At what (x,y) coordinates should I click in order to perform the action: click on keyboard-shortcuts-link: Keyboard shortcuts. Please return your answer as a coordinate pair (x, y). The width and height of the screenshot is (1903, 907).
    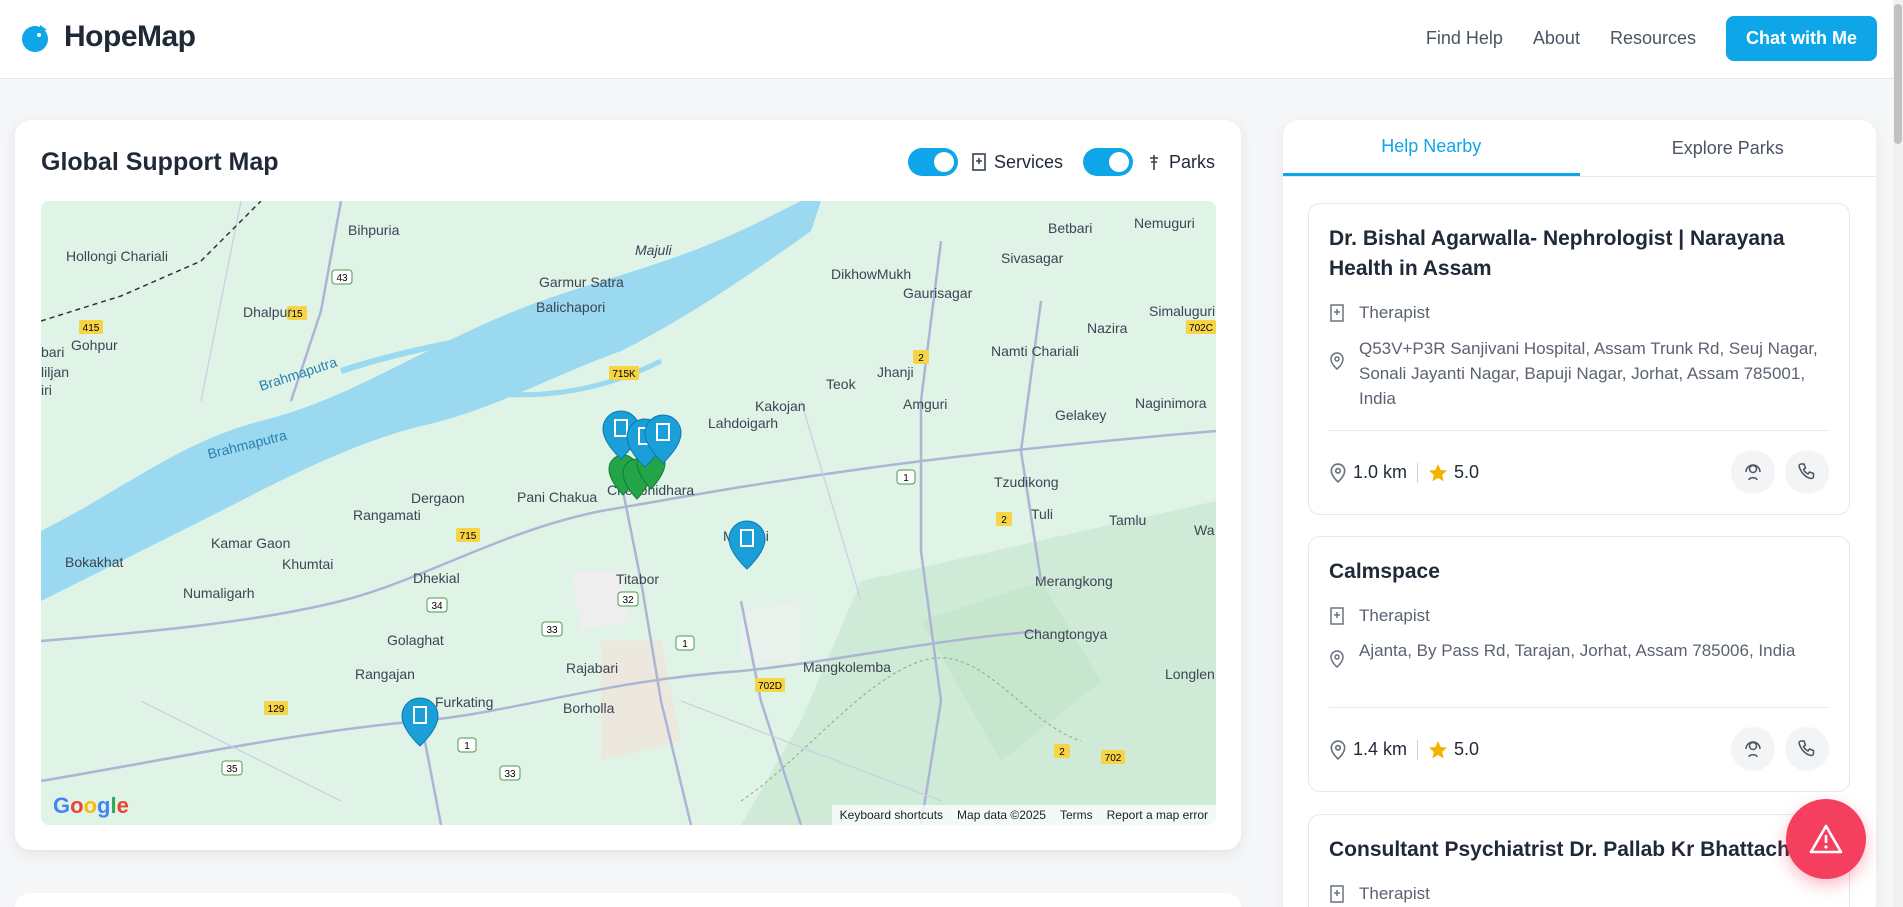
    Looking at the image, I should click on (891, 815).